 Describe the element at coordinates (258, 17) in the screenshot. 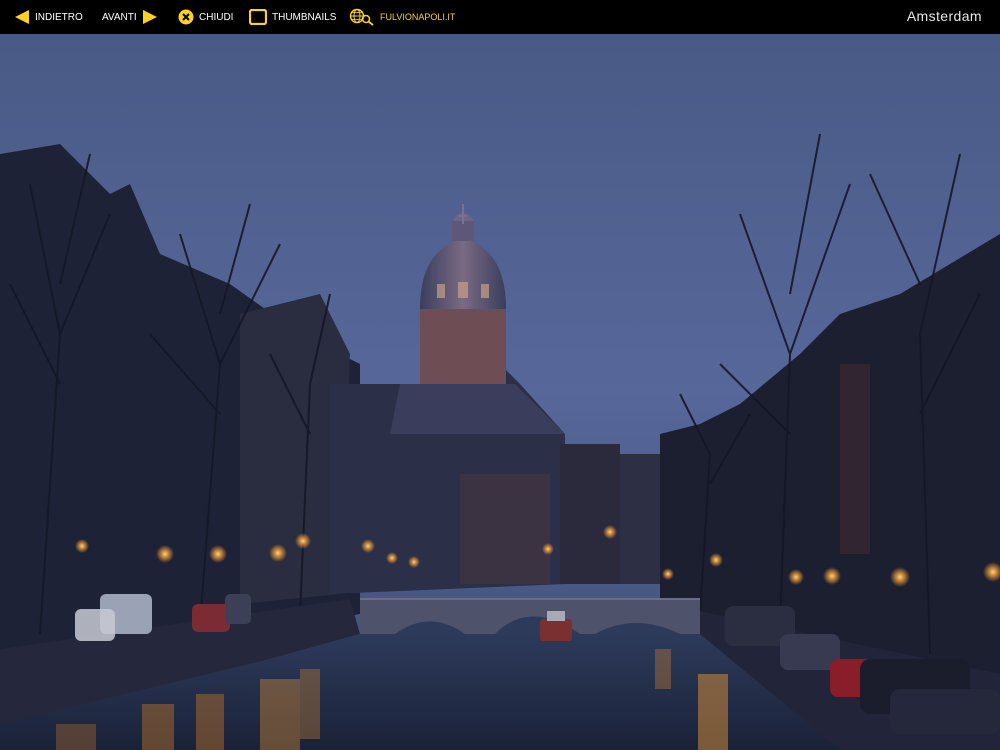

I see `thumbnails-square-icon` at that location.